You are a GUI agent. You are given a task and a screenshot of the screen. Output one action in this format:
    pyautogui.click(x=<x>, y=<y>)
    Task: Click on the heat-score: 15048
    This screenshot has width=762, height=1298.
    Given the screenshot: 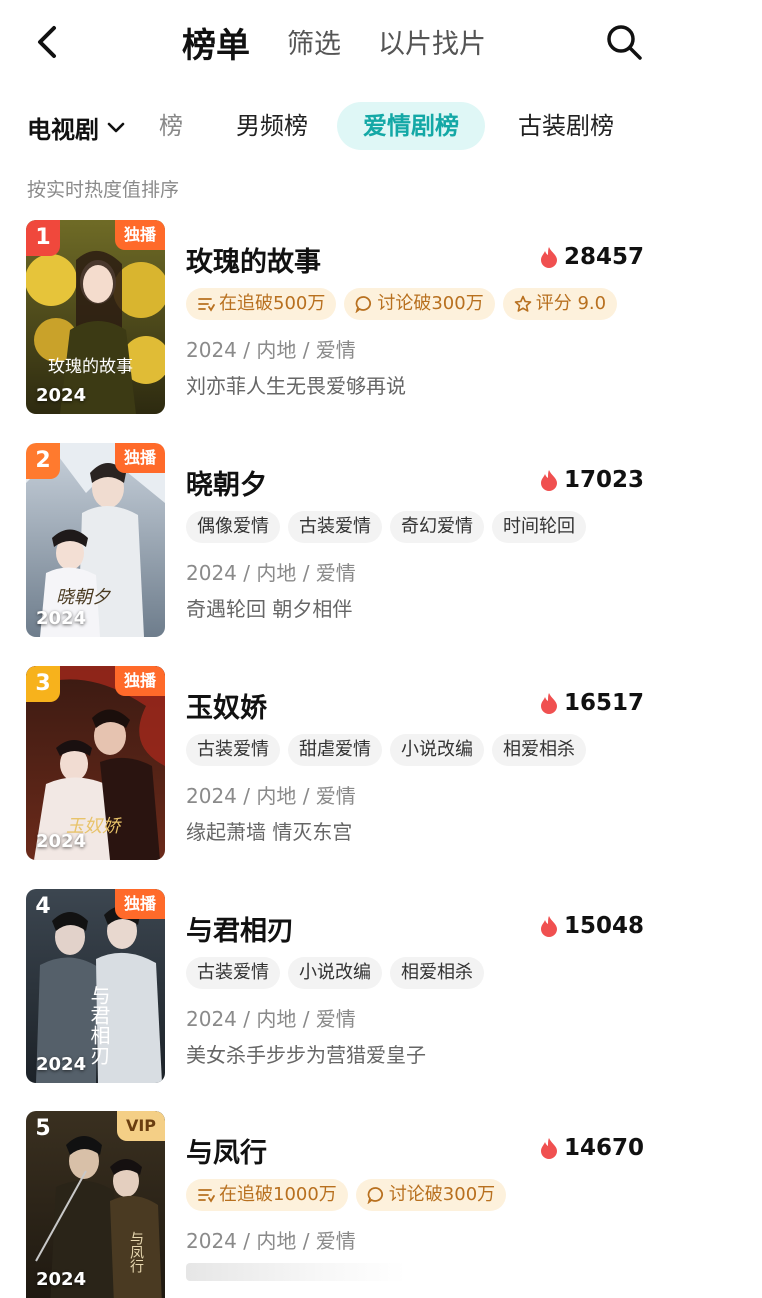 What is the action you would take?
    pyautogui.click(x=592, y=926)
    